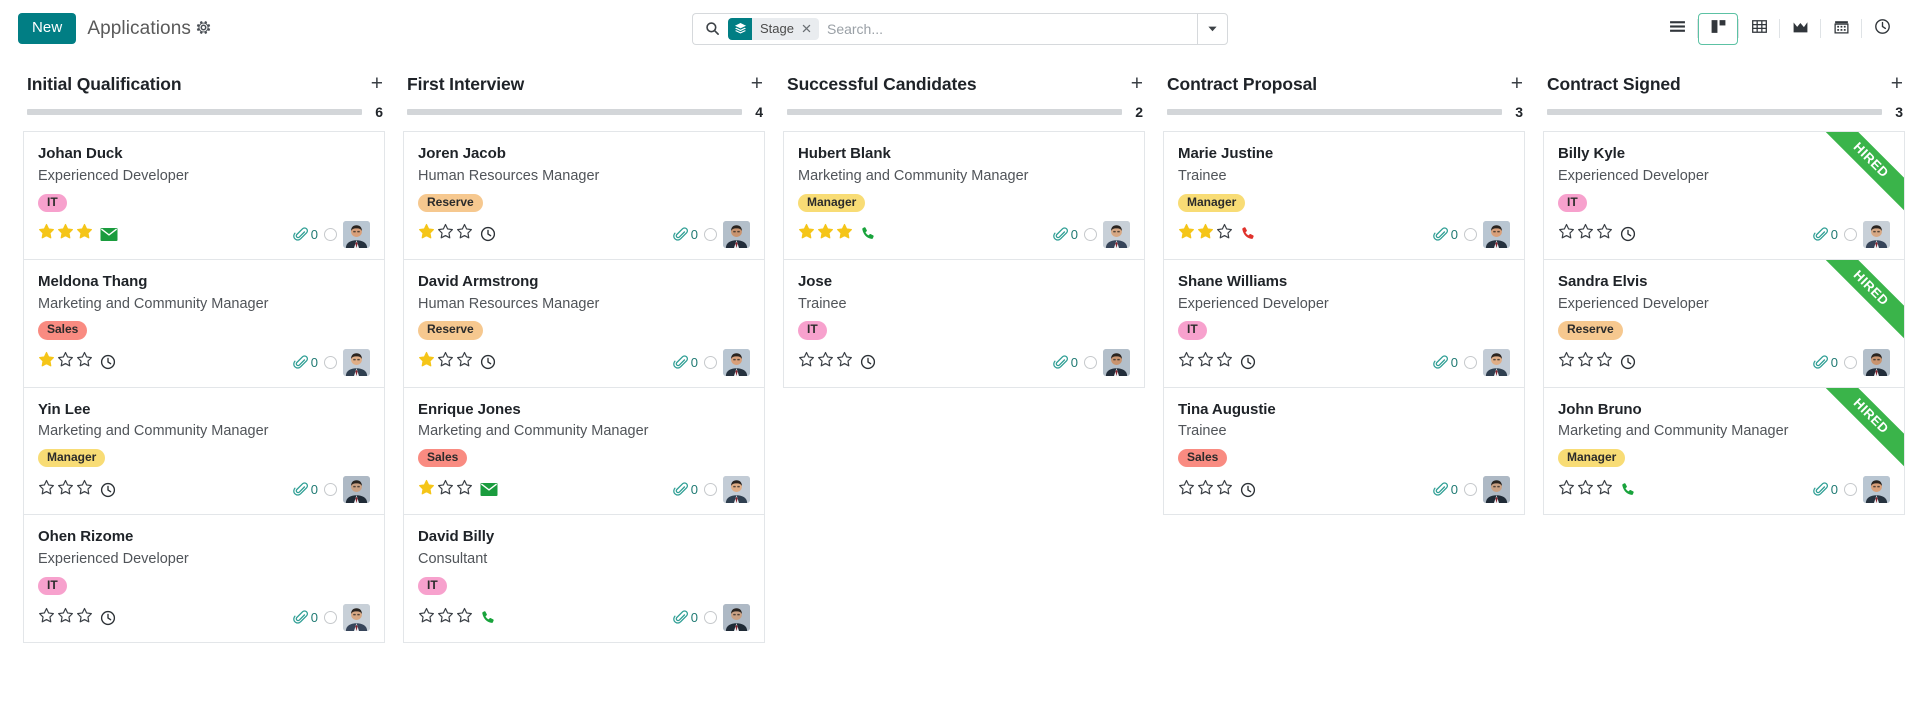 The height and width of the screenshot is (703, 1920). I want to click on candidate-tag: Reserve, so click(450, 202).